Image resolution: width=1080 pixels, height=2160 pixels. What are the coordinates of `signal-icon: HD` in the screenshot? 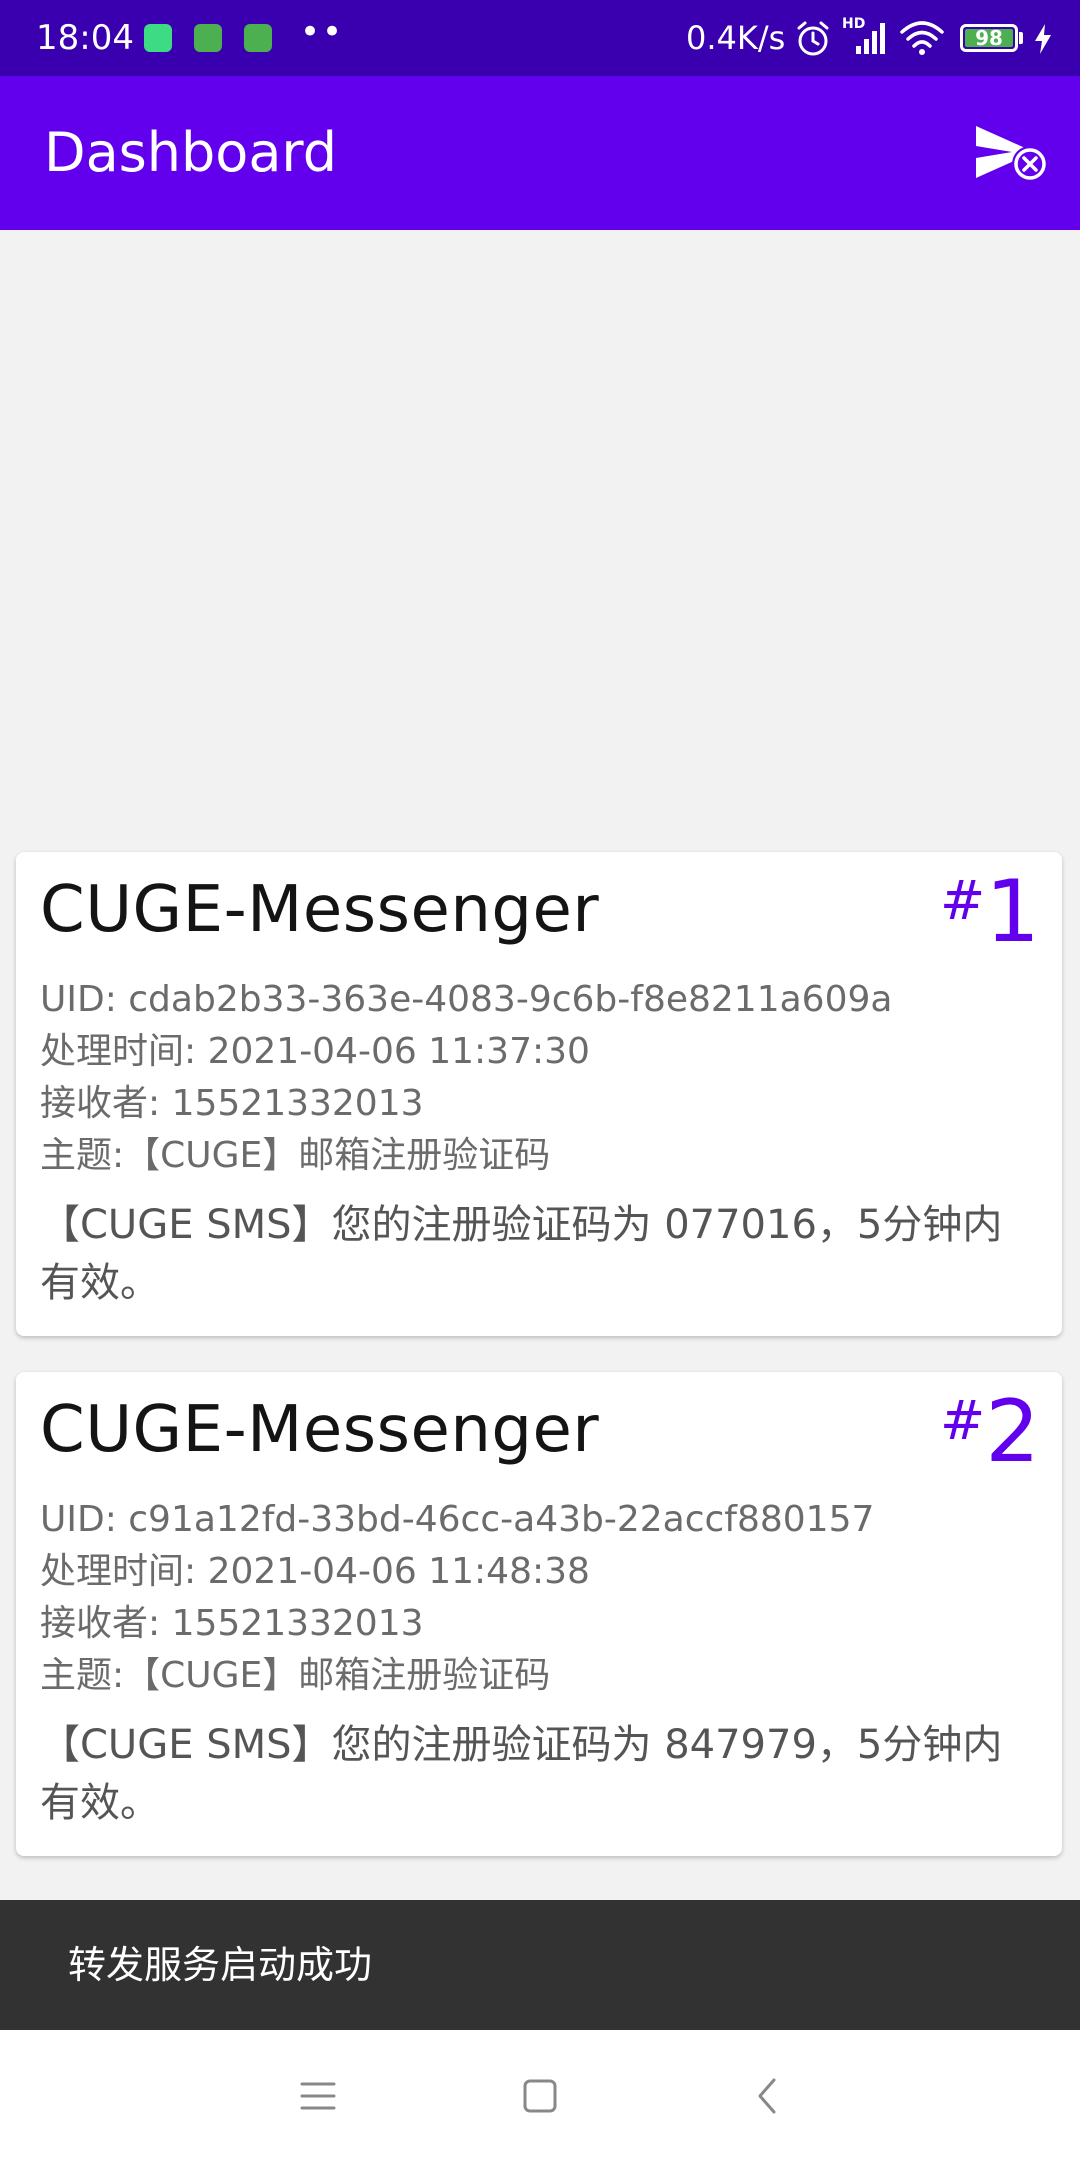 It's located at (864, 37).